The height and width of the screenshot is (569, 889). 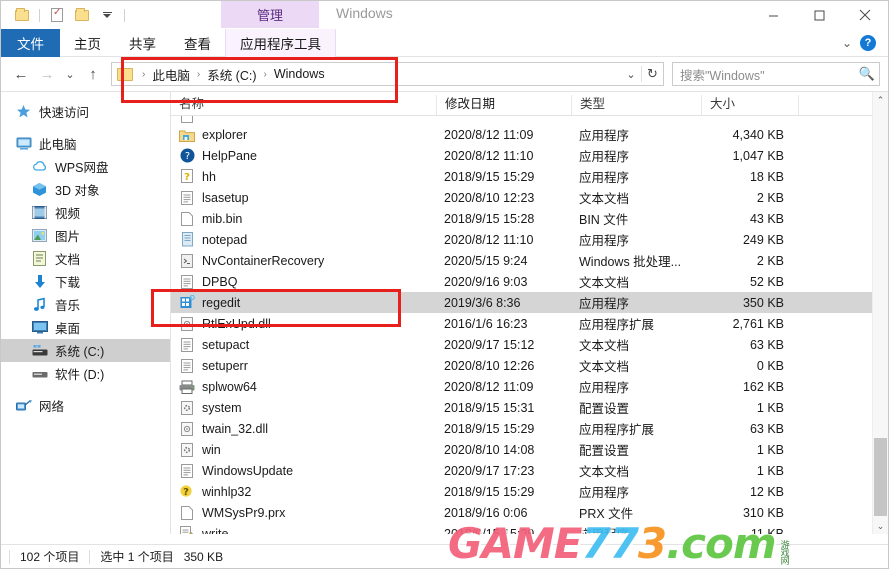 What do you see at coordinates (68, 237) in the screenshot?
I see `sidebar-item-label: 图片` at bounding box center [68, 237].